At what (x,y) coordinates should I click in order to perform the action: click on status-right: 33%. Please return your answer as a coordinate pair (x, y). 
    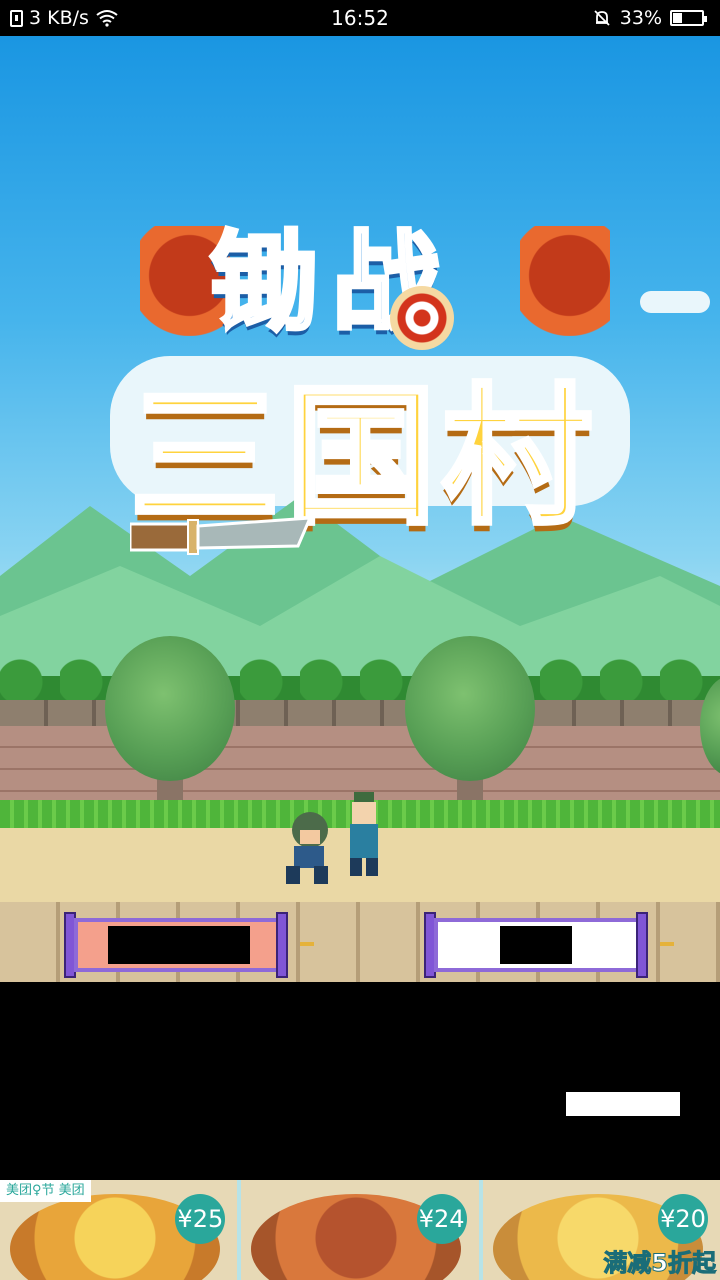
    Looking at the image, I should click on (649, 18).